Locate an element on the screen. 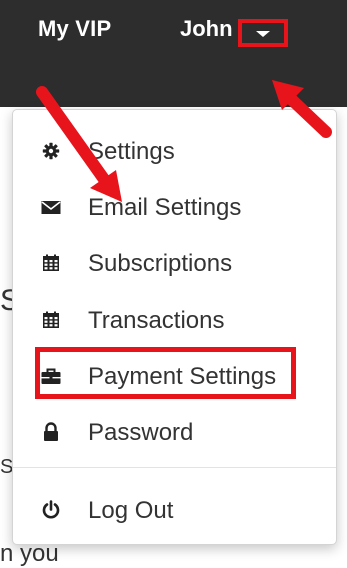 The image size is (347, 568). menu-item-payment-settings: Payment Settings is located at coordinates (174, 376).